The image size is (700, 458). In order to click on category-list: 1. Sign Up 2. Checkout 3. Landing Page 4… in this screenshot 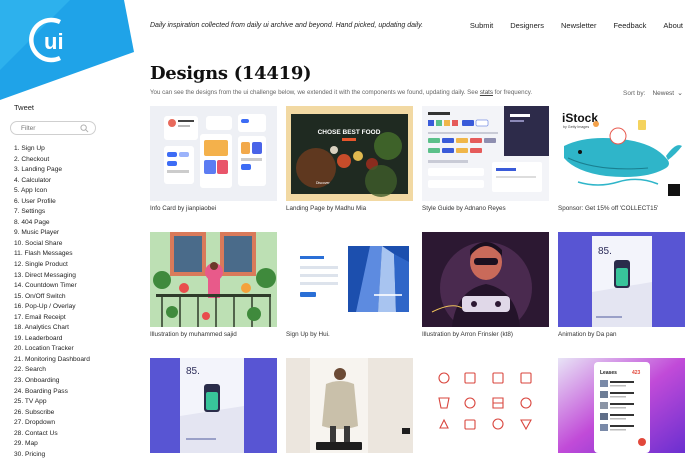, I will do `click(52, 301)`.